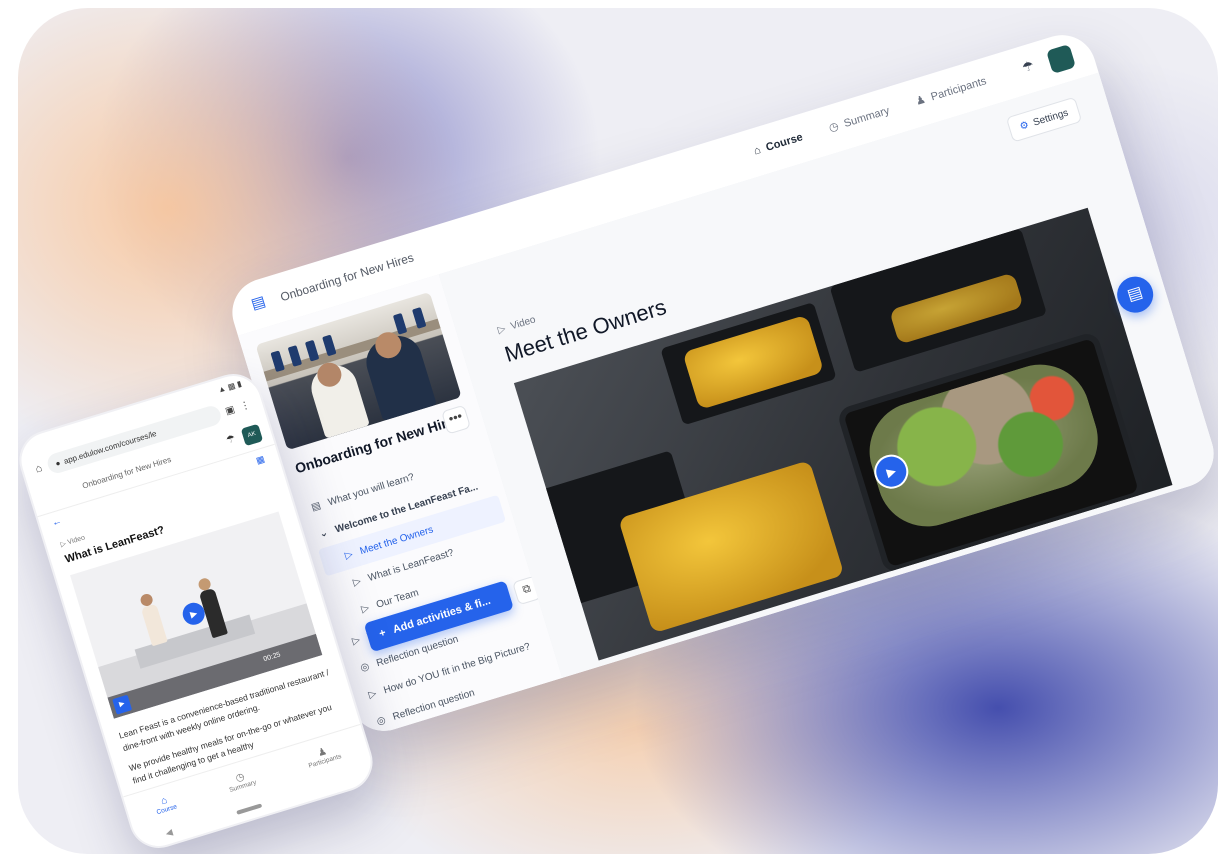 The image size is (1219, 857). What do you see at coordinates (245, 405) in the screenshot?
I see `menu-icon: ⋮` at bounding box center [245, 405].